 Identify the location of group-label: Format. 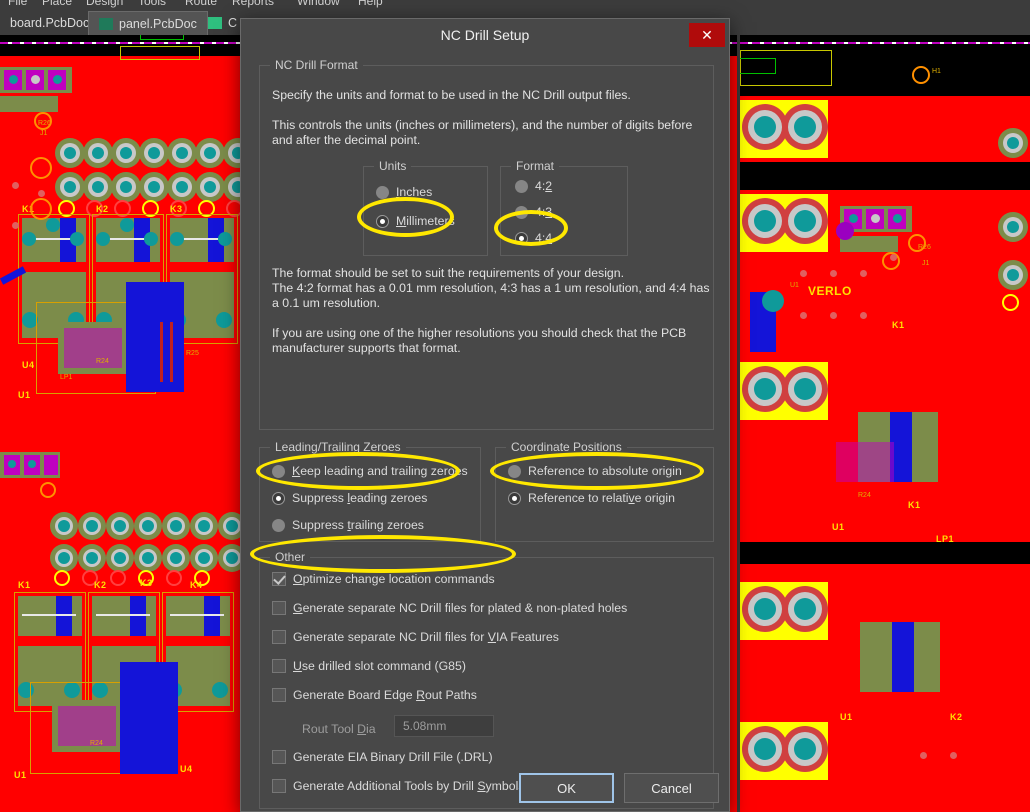
(535, 166).